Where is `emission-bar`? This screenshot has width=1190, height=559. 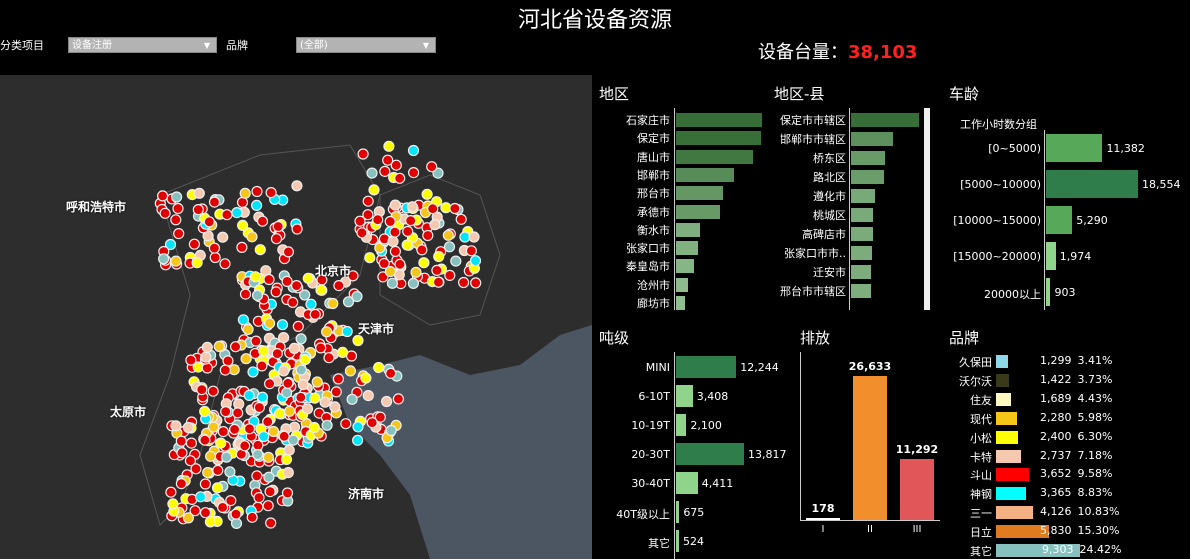 emission-bar is located at coordinates (917, 489).